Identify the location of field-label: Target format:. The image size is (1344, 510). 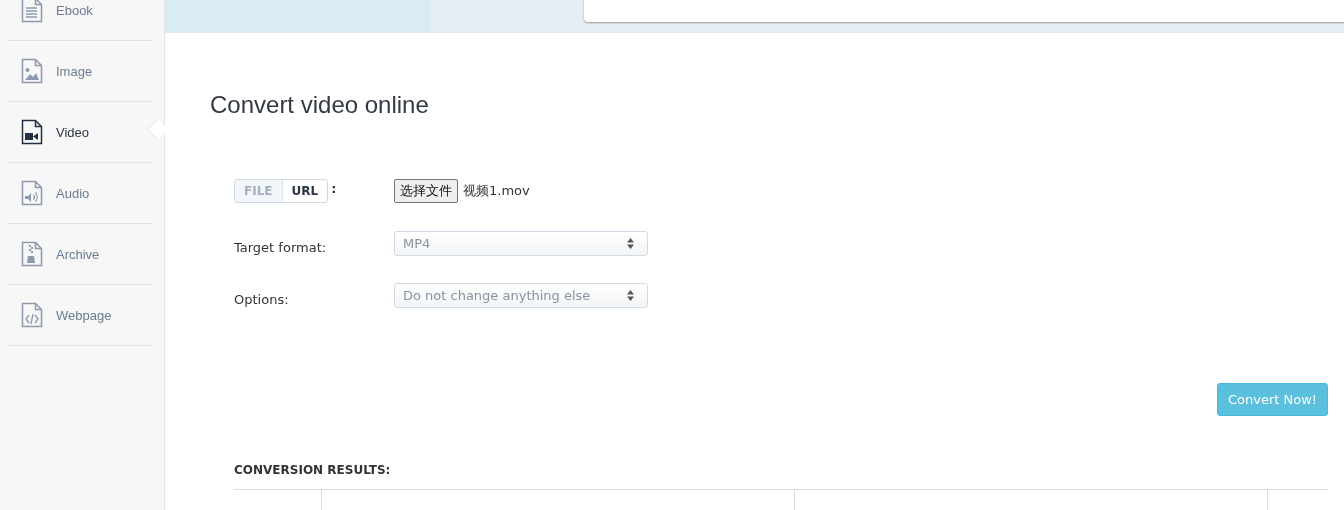
(280, 247).